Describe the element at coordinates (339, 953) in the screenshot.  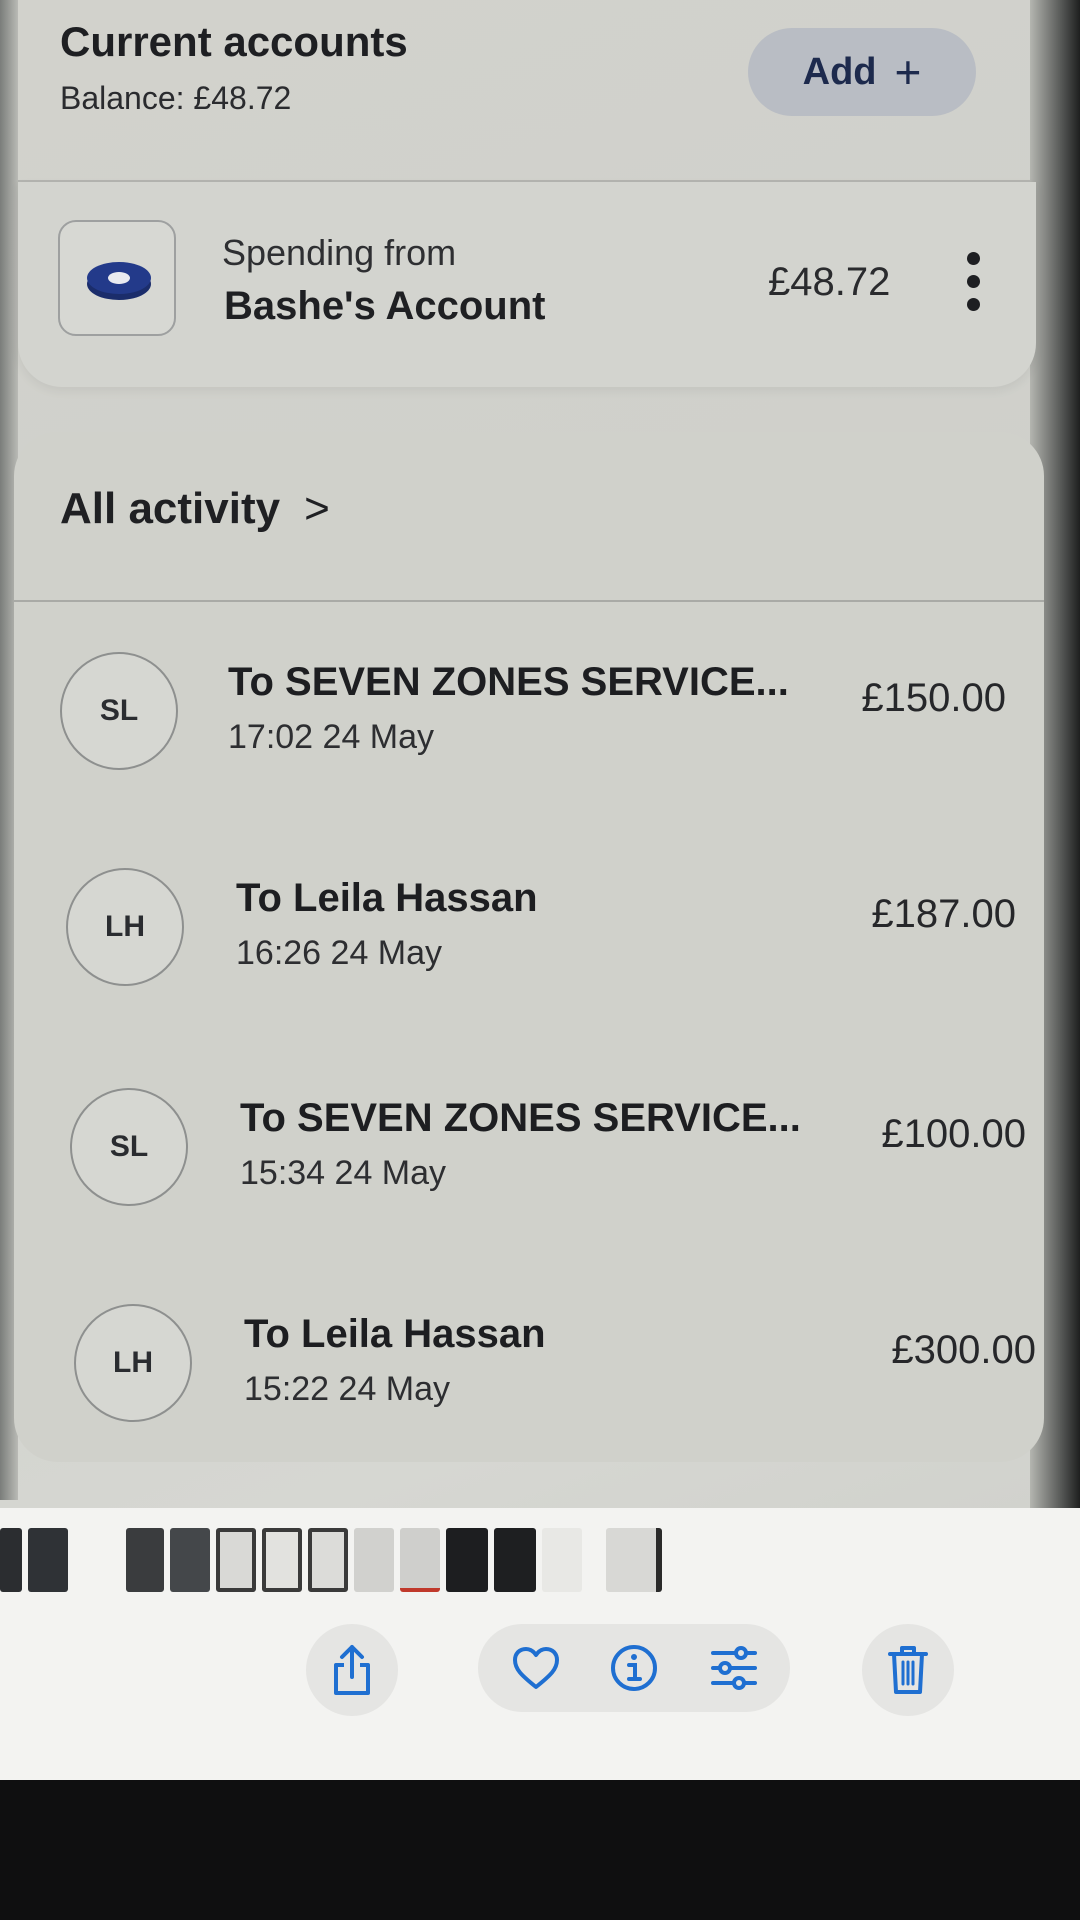
I see `transaction-time: 16:26 24 May` at that location.